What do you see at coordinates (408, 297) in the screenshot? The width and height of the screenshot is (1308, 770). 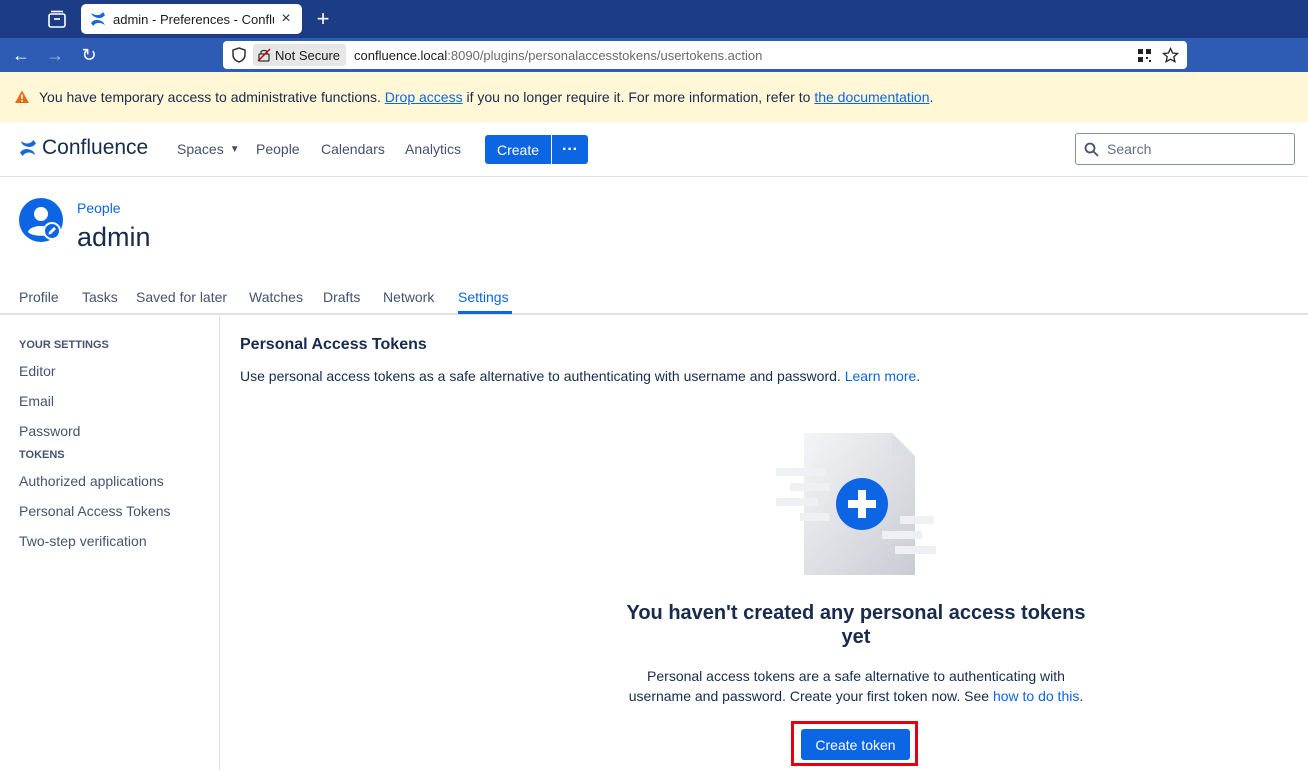 I see `tab-network: Network` at bounding box center [408, 297].